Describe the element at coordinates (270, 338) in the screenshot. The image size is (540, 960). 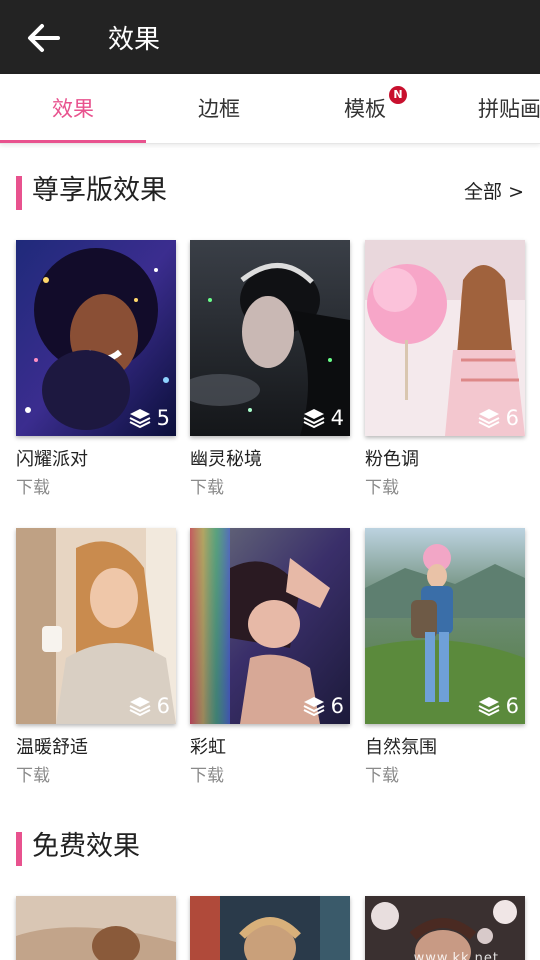
I see `effect-thumbnail: 4` at that location.